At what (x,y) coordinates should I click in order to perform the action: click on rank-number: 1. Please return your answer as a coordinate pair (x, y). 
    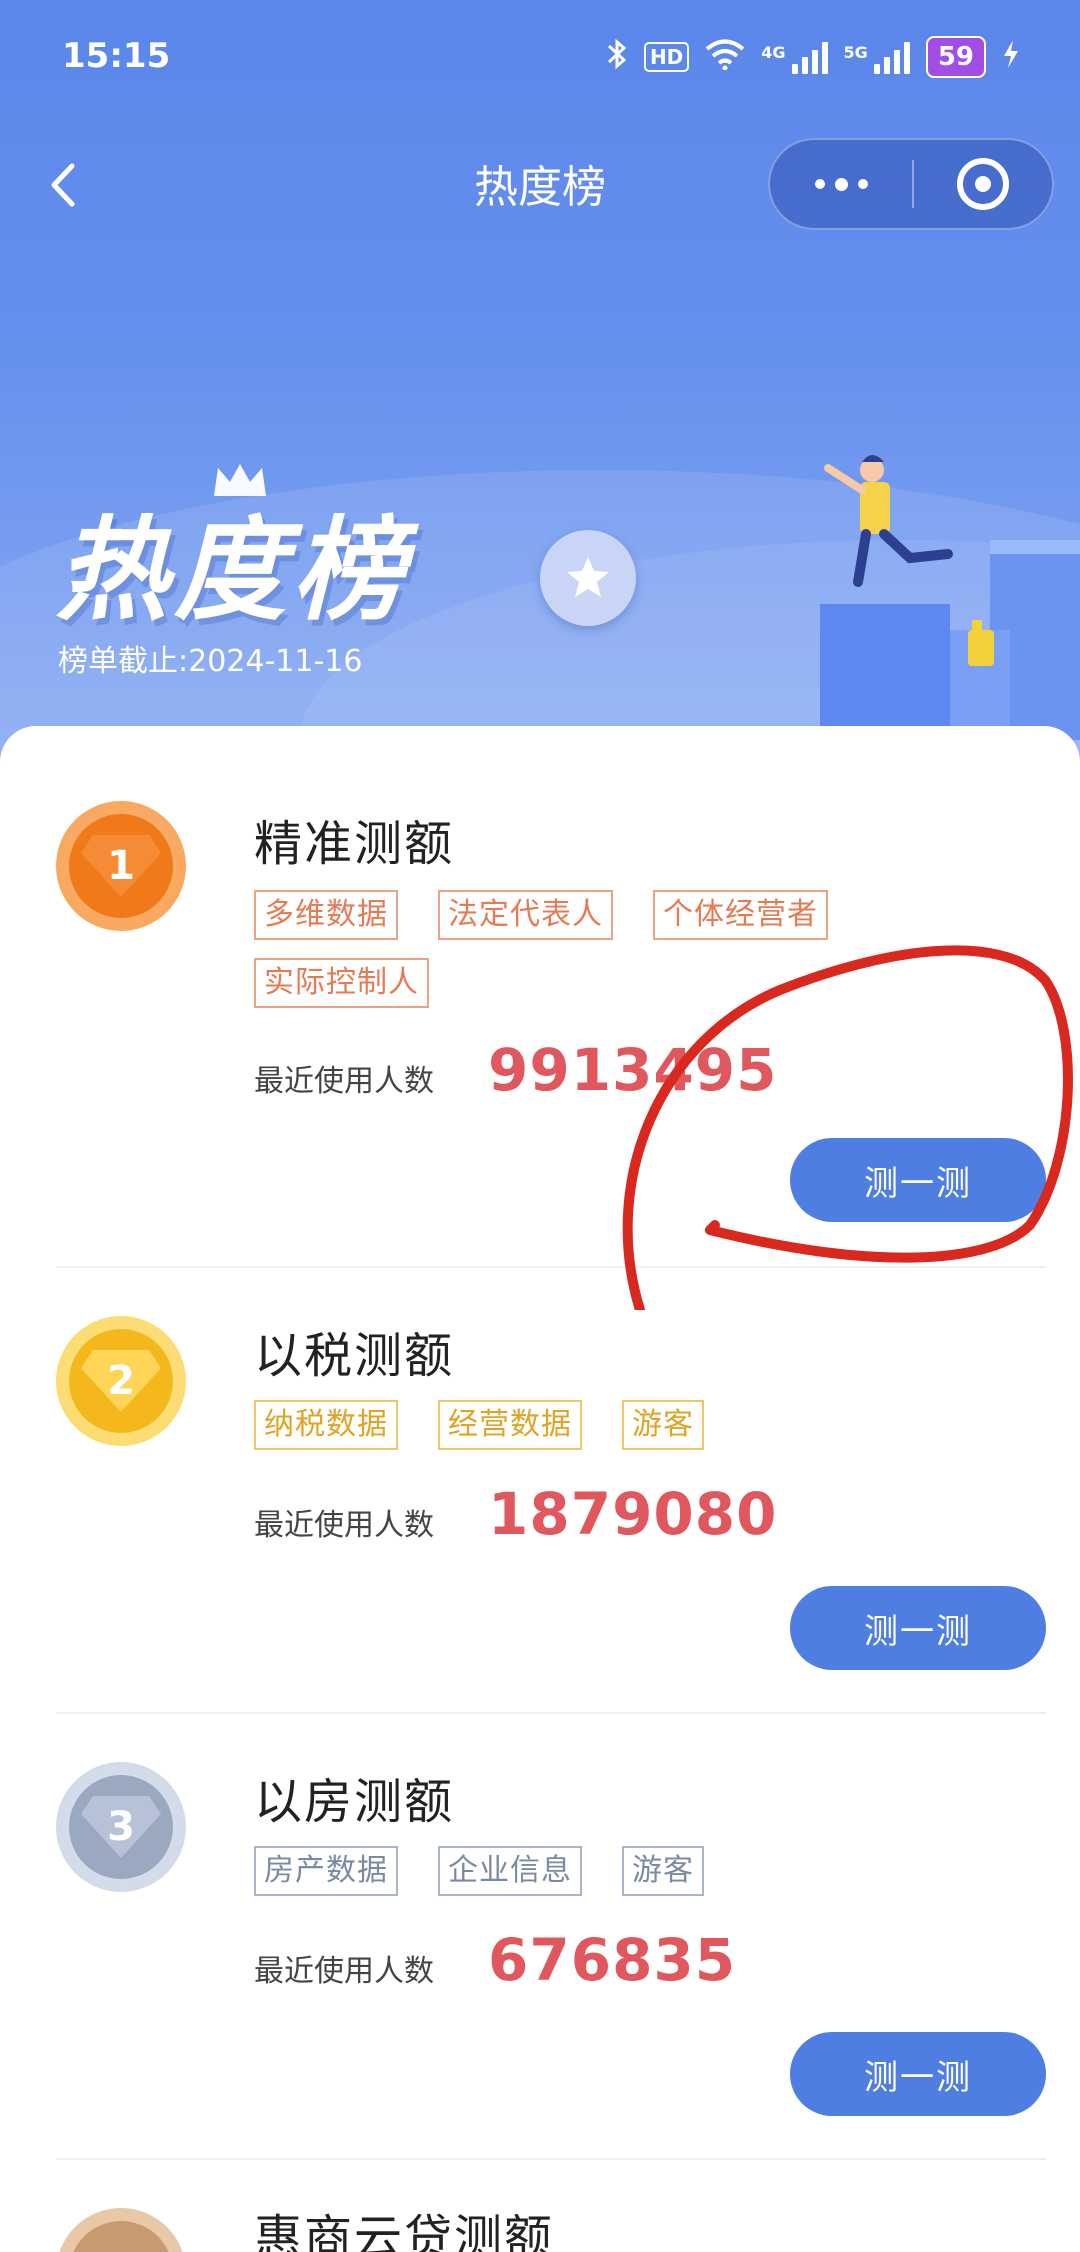
    Looking at the image, I should click on (121, 866).